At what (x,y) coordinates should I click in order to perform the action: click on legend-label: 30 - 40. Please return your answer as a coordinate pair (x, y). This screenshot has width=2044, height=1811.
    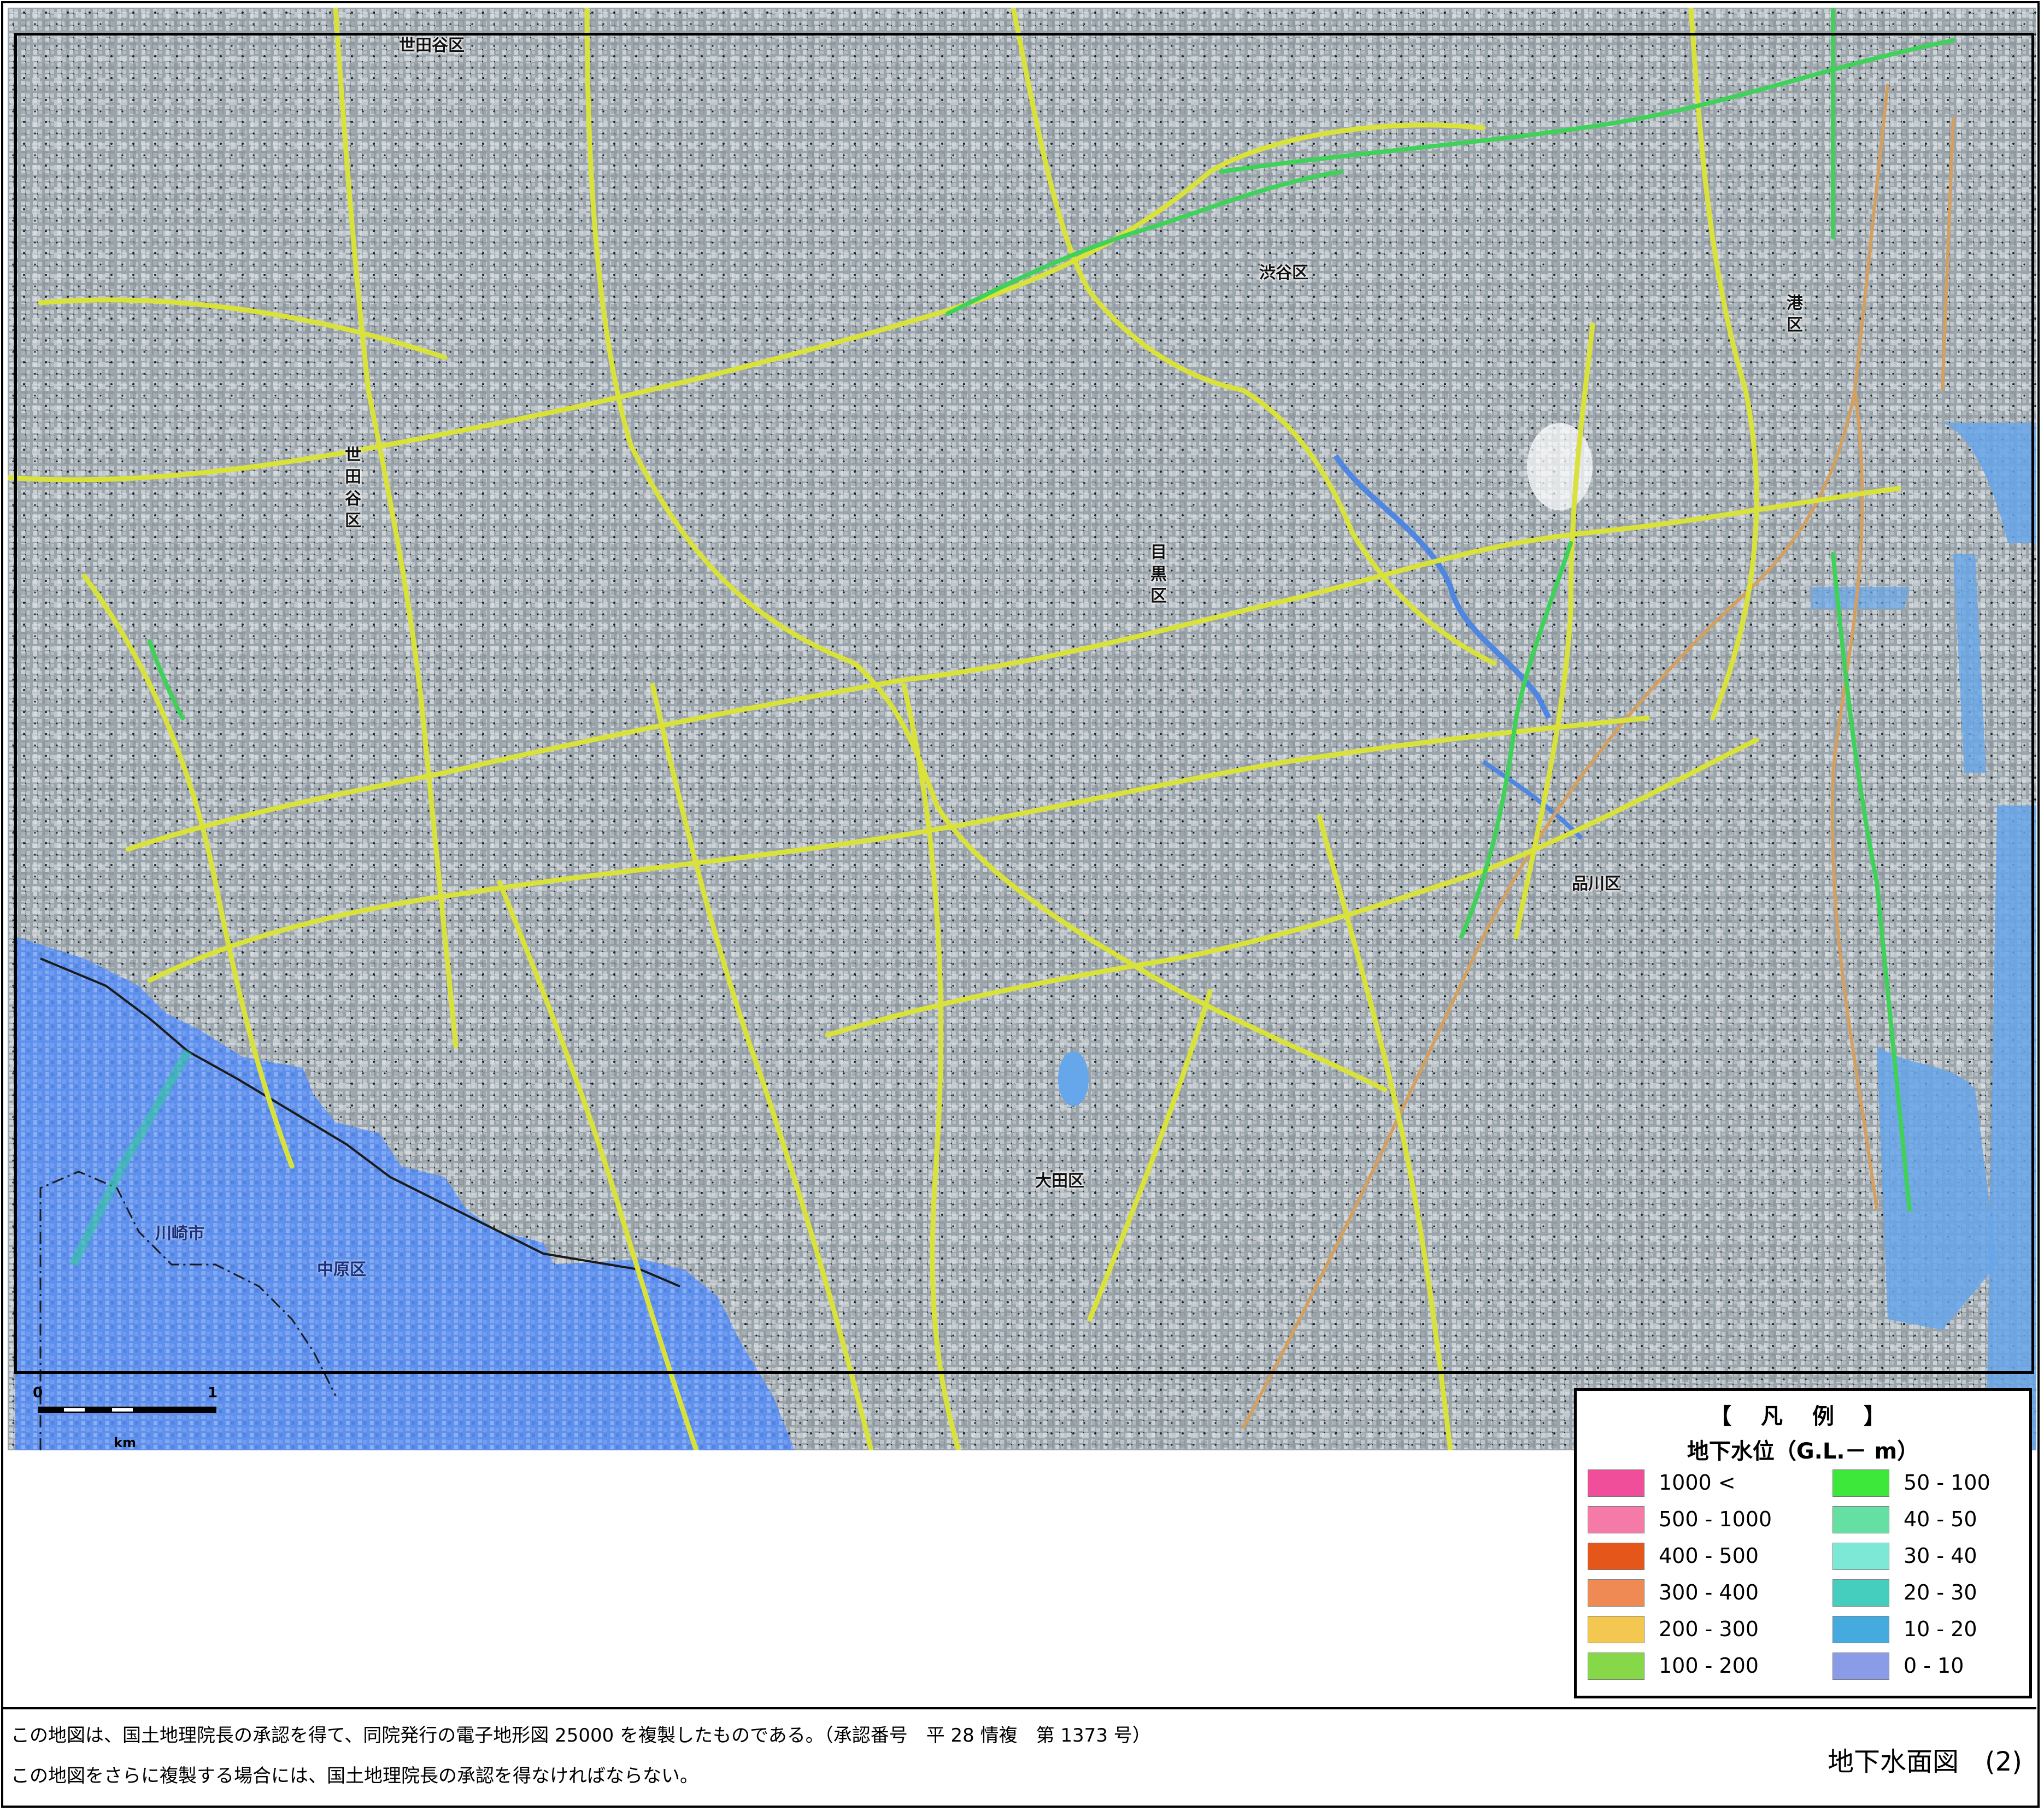
    Looking at the image, I should click on (1940, 1556).